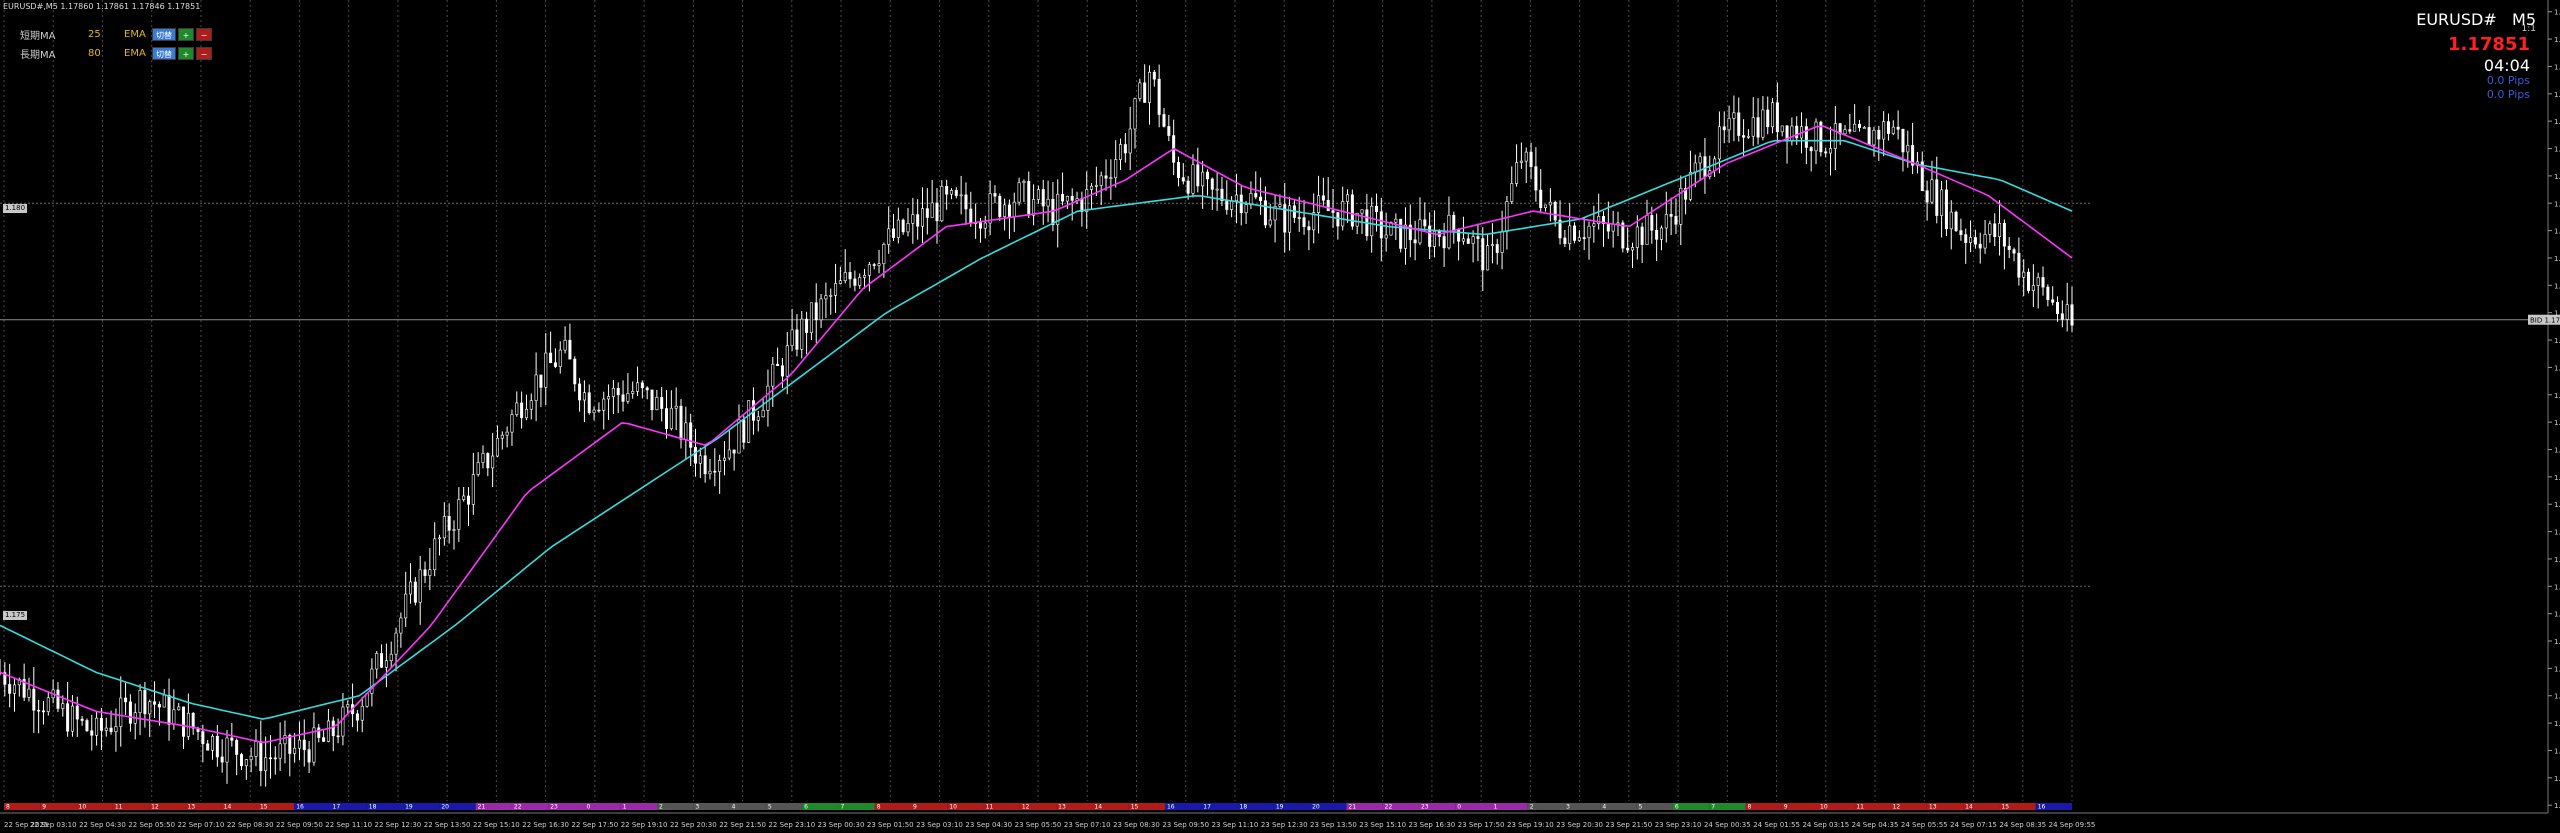 The height and width of the screenshot is (833, 2560). Describe the element at coordinates (1171, 807) in the screenshot. I see `hour-label: 16` at that location.